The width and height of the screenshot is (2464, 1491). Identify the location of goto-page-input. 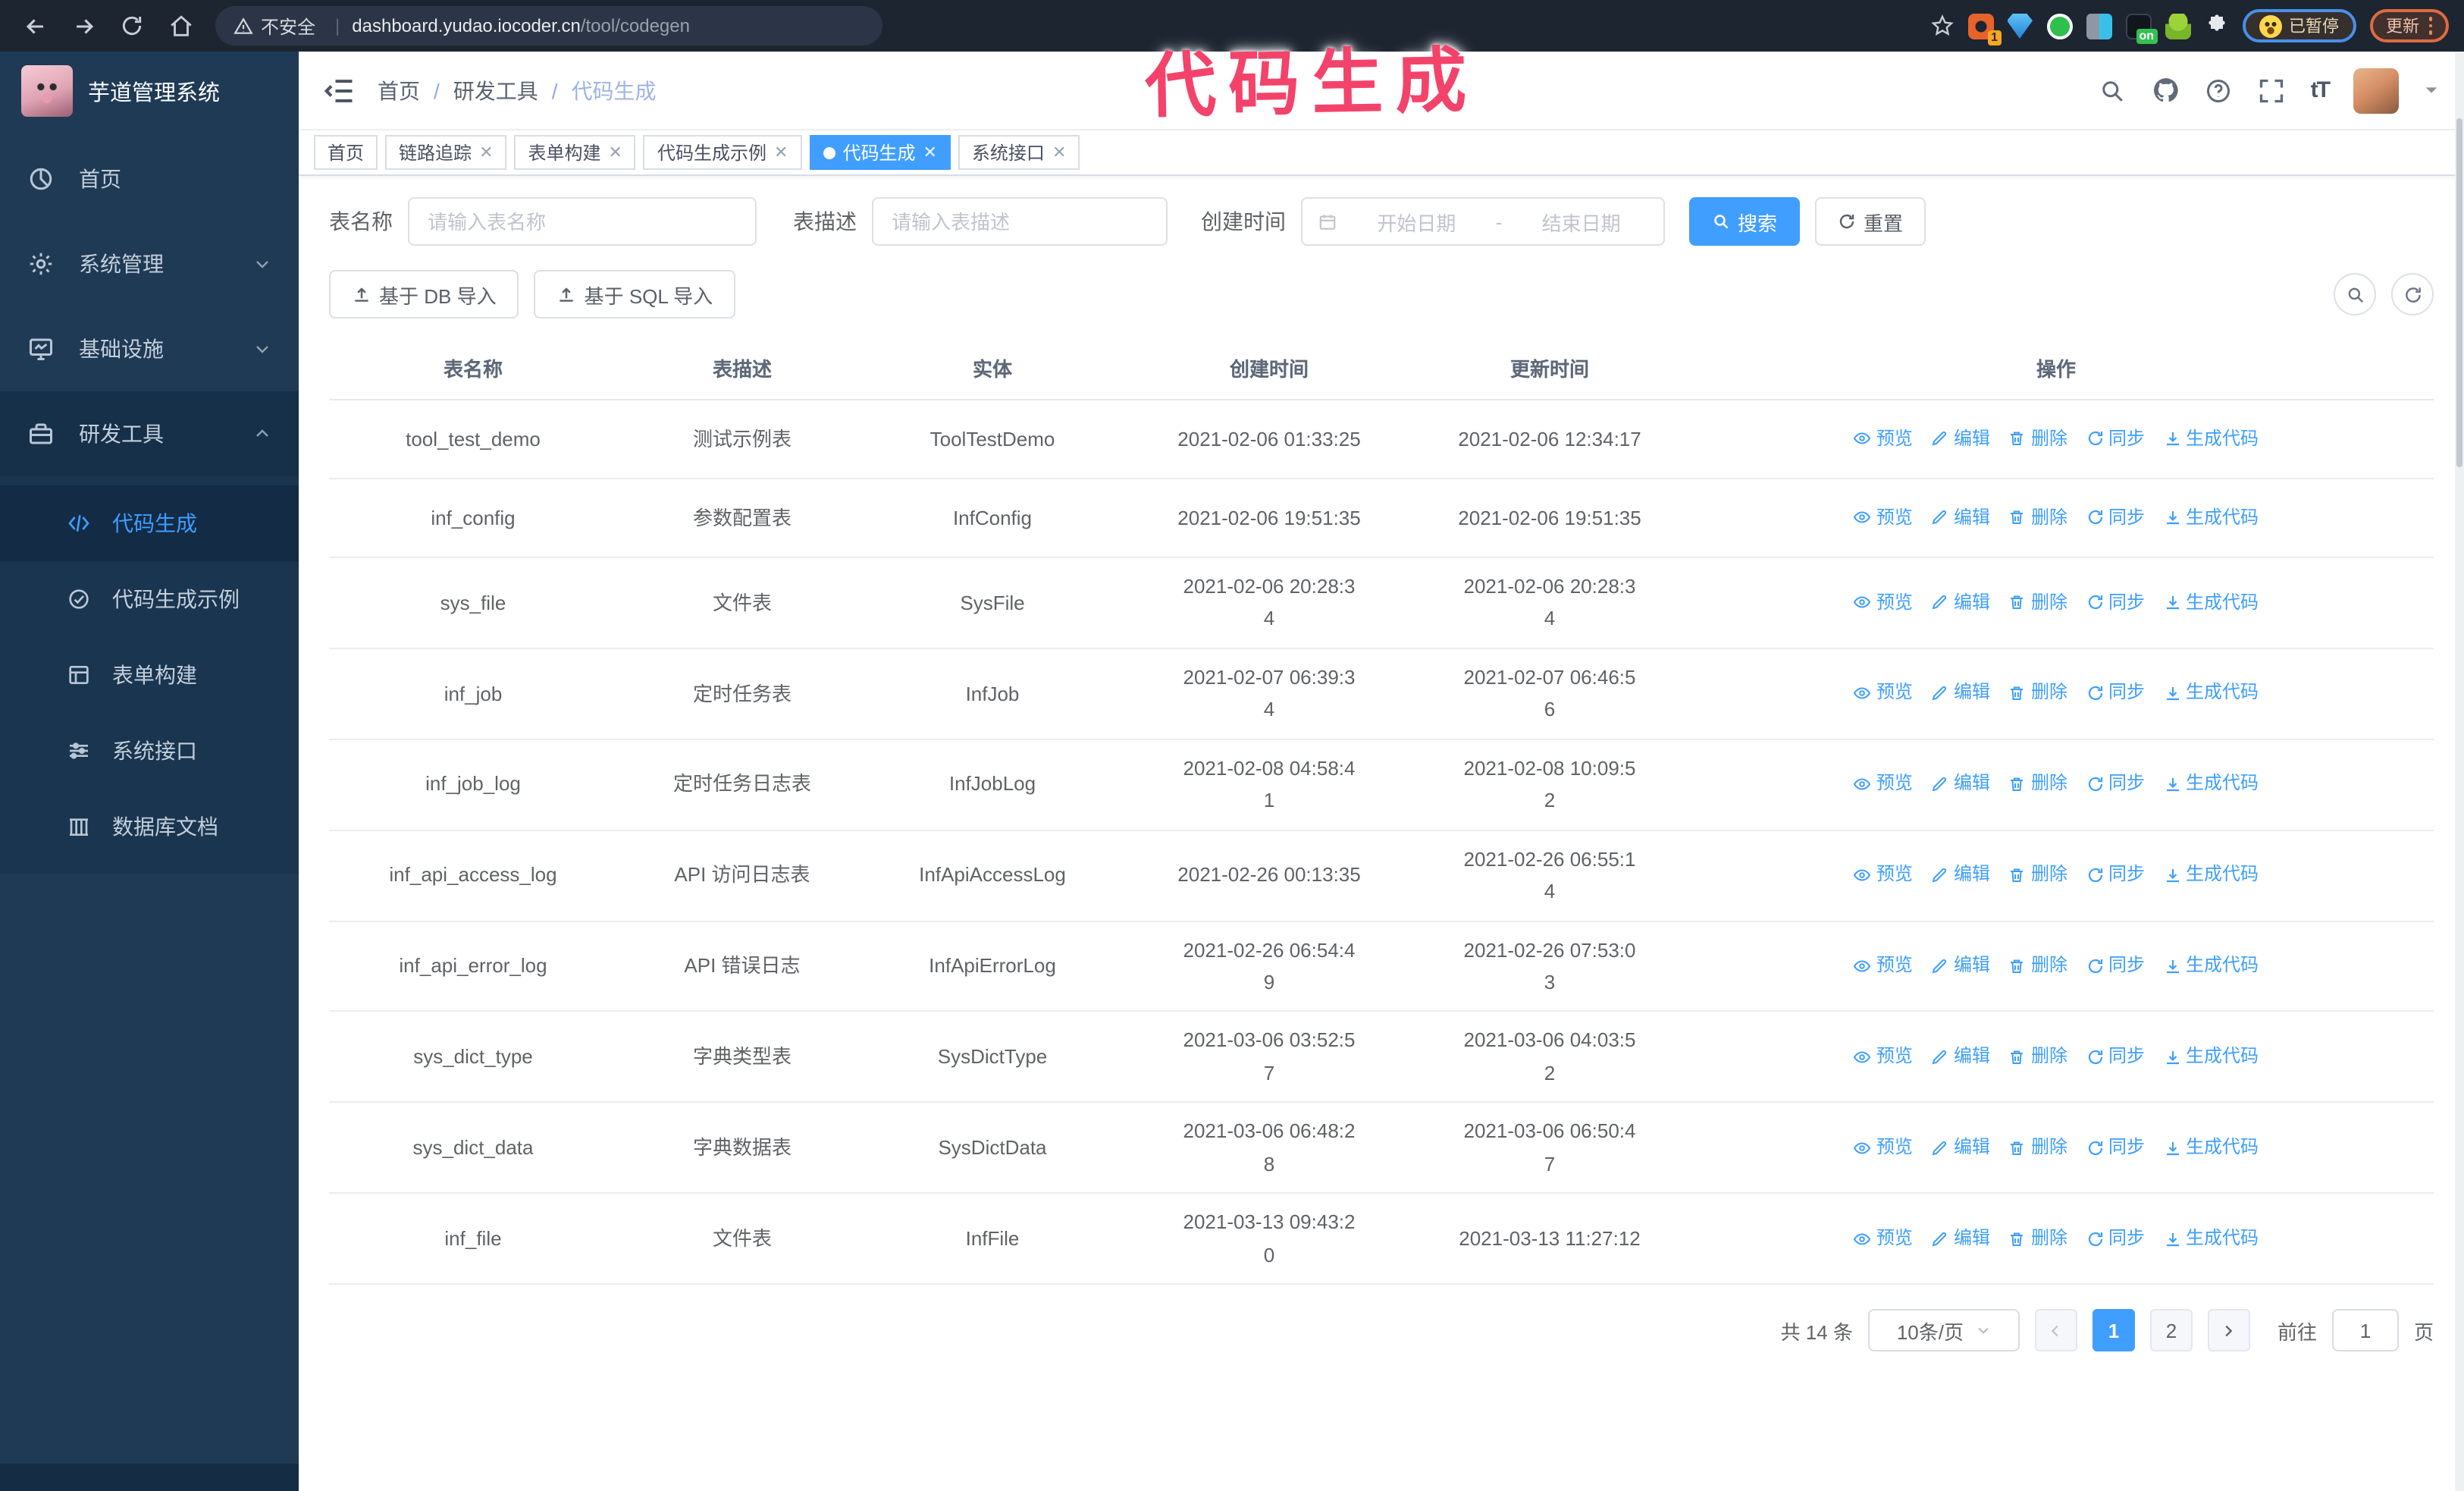
(2365, 1330).